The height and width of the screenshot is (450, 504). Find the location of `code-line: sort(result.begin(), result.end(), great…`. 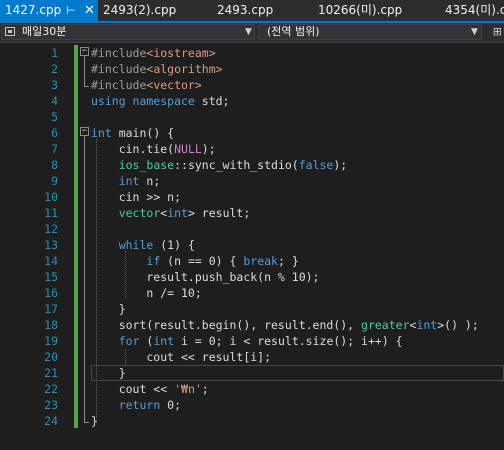

code-line: sort(result.begin(), result.end(), great… is located at coordinates (296, 325).